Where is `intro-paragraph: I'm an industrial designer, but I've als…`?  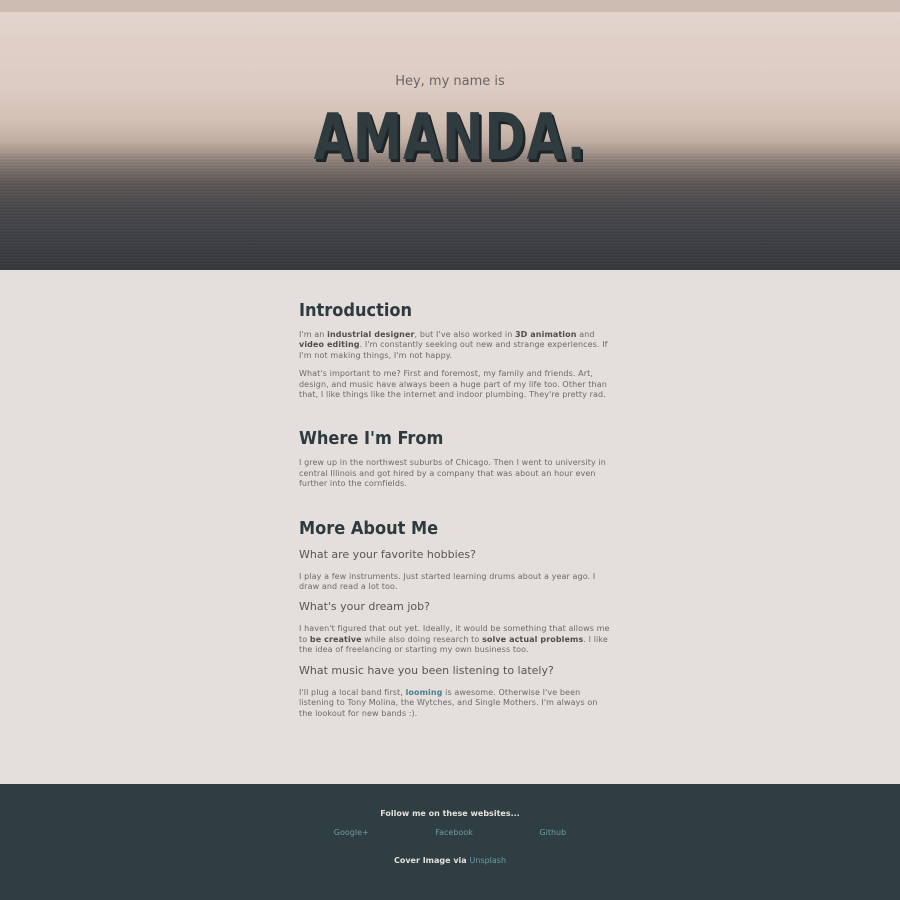
intro-paragraph: I'm an industrial designer, but I've als… is located at coordinates (453, 345).